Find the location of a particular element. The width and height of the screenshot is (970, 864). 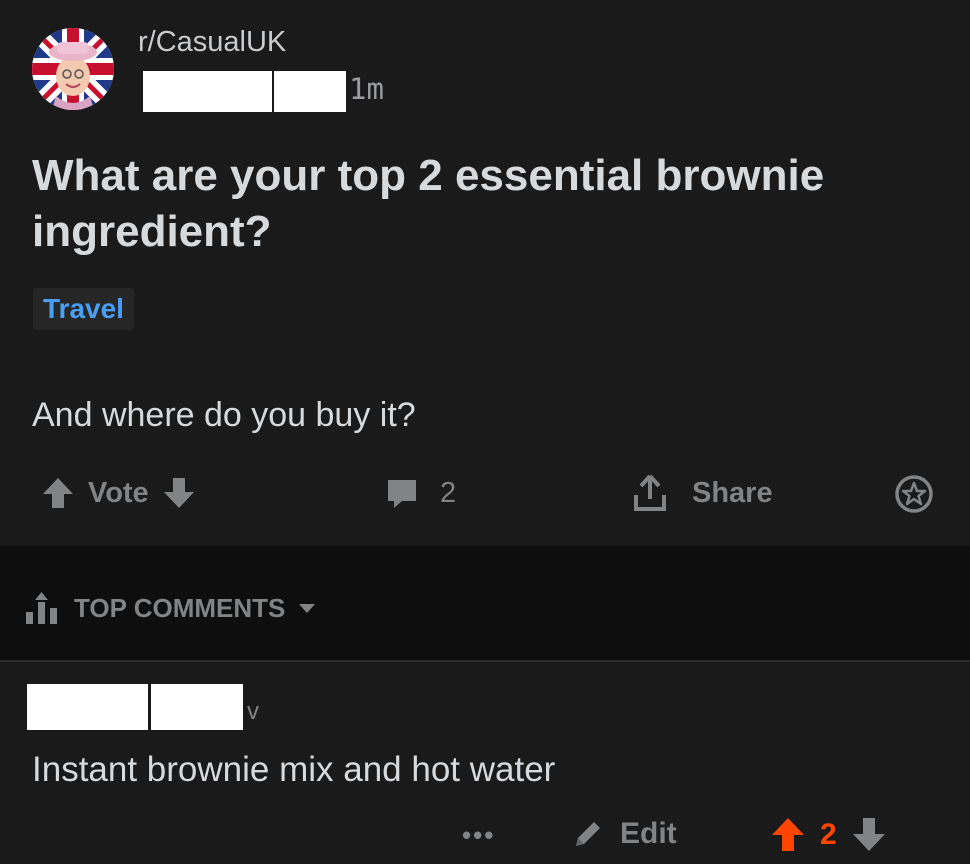

comments-sort-bar: TOP COMMENTS is located at coordinates (485, 603).